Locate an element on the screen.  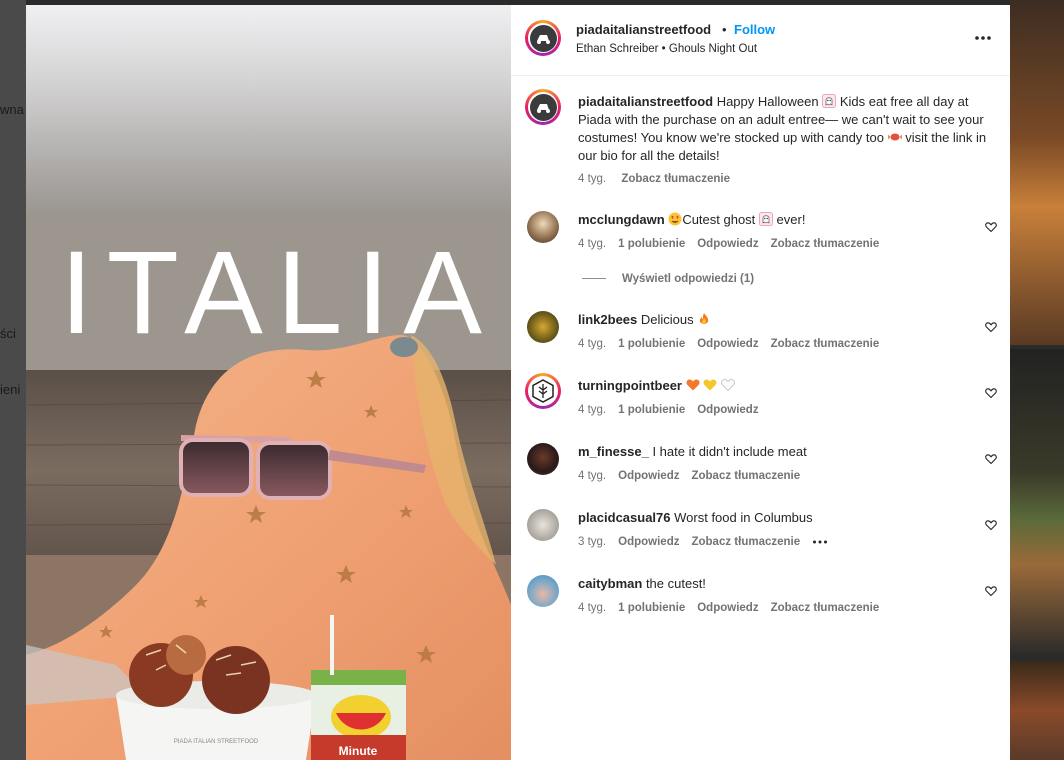
comment-text: link2bees Delicious is located at coordinates (644, 320).